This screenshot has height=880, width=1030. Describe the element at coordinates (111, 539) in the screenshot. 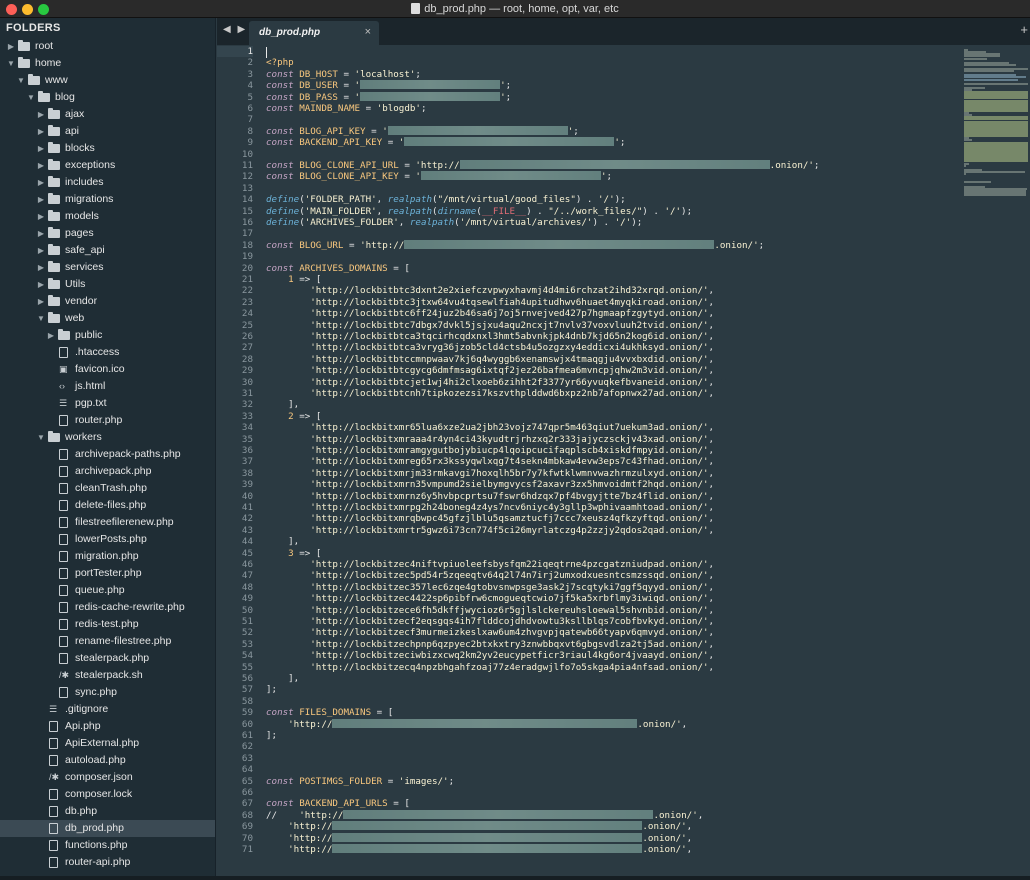

I see `tree-item-label: lowerPosts.php` at that location.